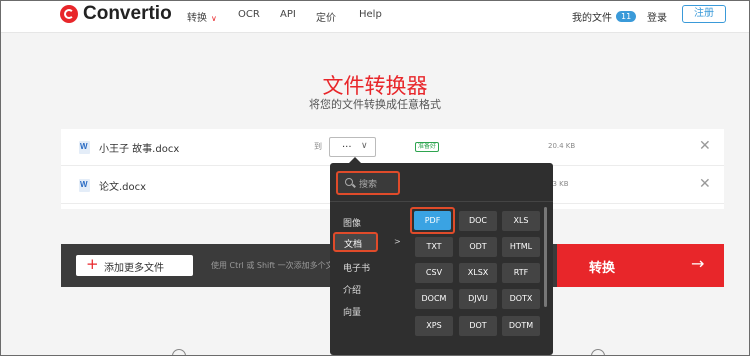  I want to click on format-option-pdf: PDF, so click(432, 220).